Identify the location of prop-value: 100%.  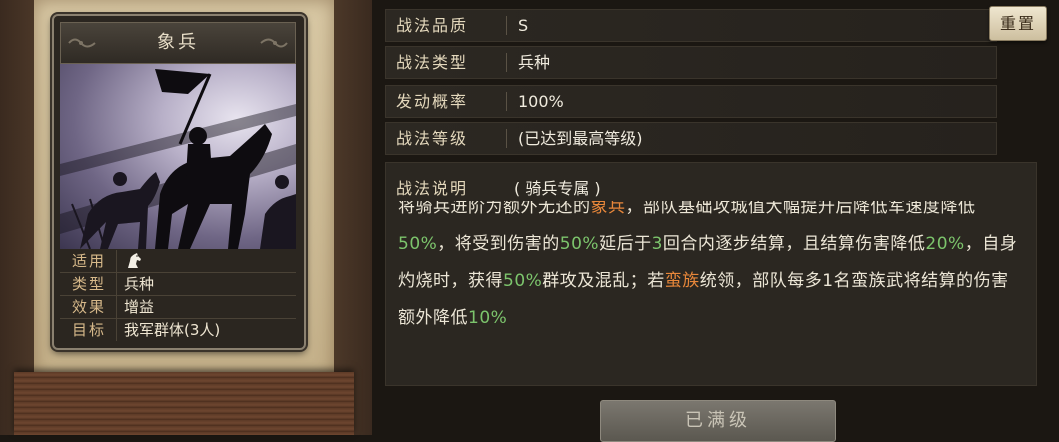
(541, 101).